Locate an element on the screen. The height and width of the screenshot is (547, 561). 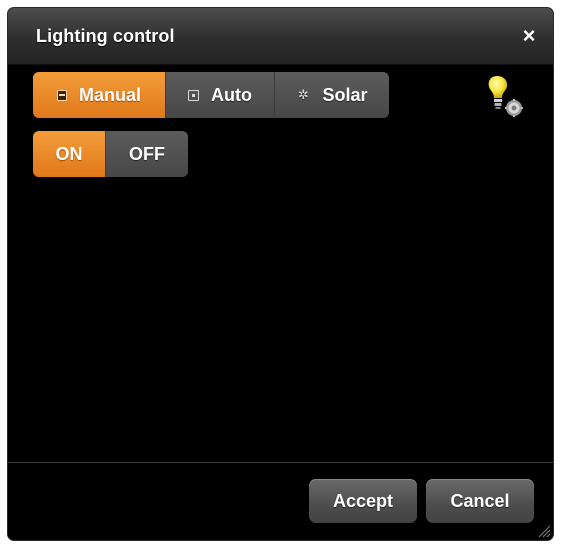
mode-auto-button: Auto is located at coordinates (220, 95).